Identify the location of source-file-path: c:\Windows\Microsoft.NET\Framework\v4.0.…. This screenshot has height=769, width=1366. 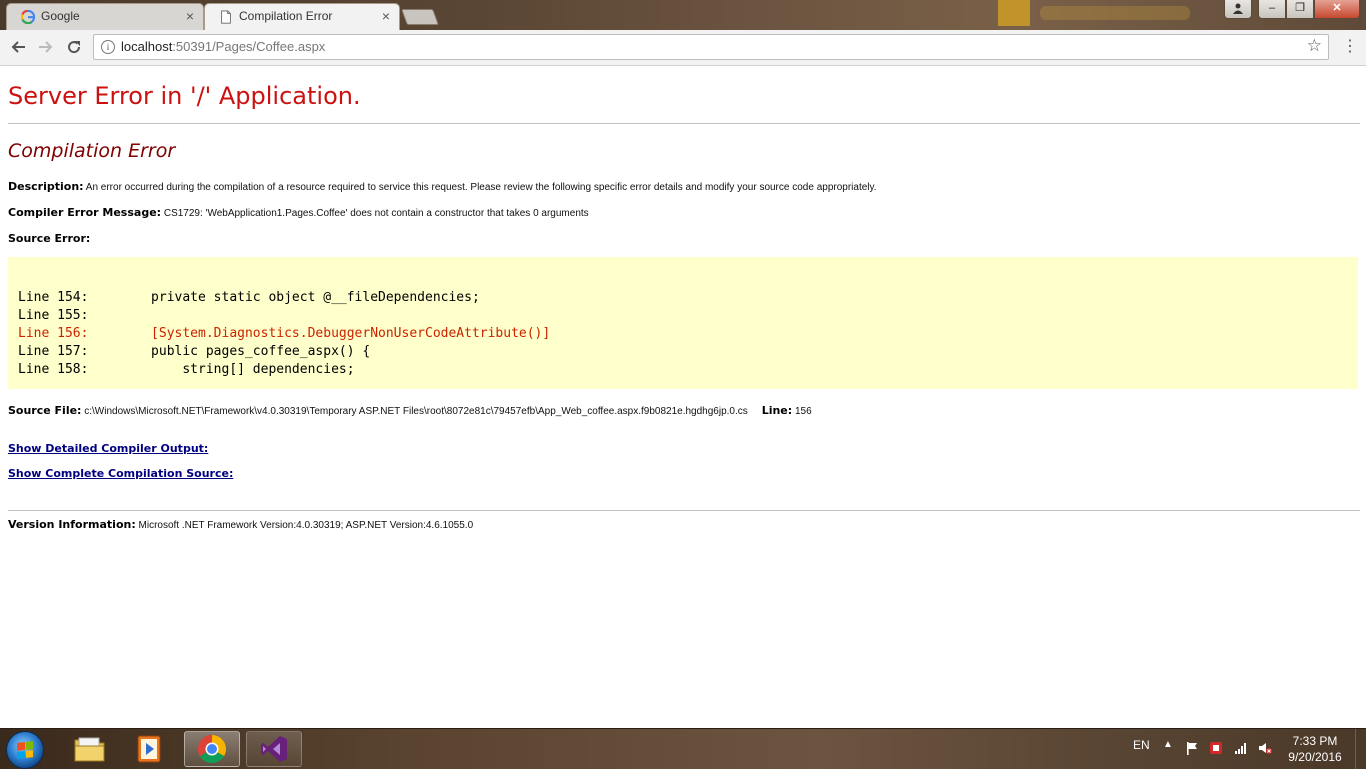
(416, 411).